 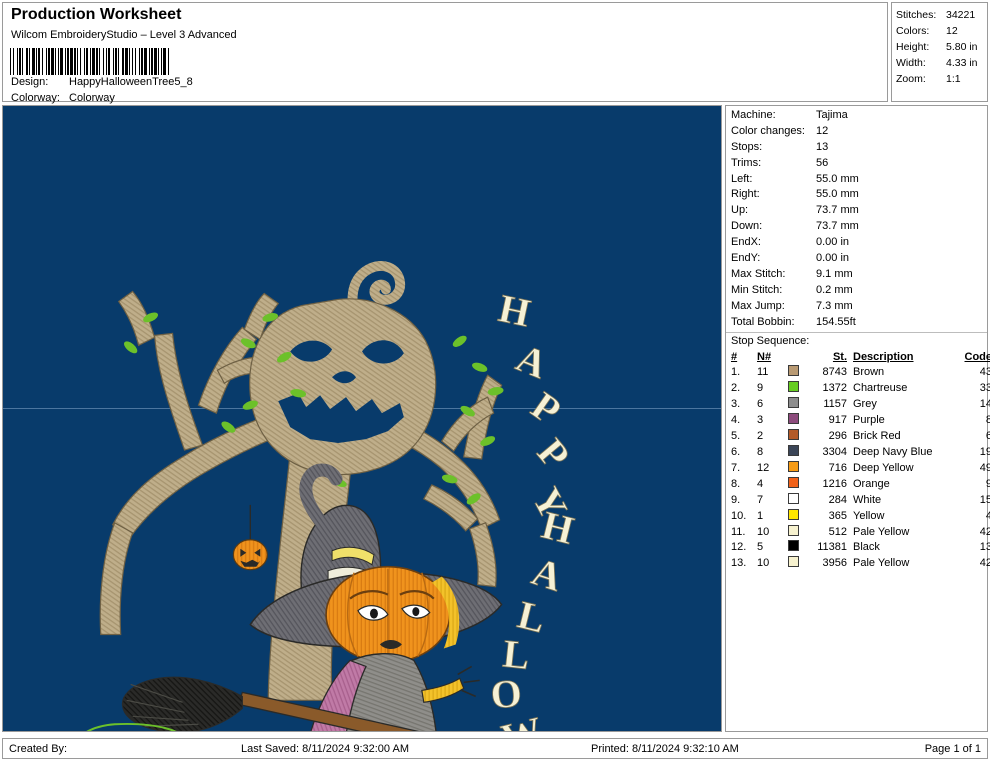 I want to click on info-label: Min Stitch:, so click(x=757, y=289).